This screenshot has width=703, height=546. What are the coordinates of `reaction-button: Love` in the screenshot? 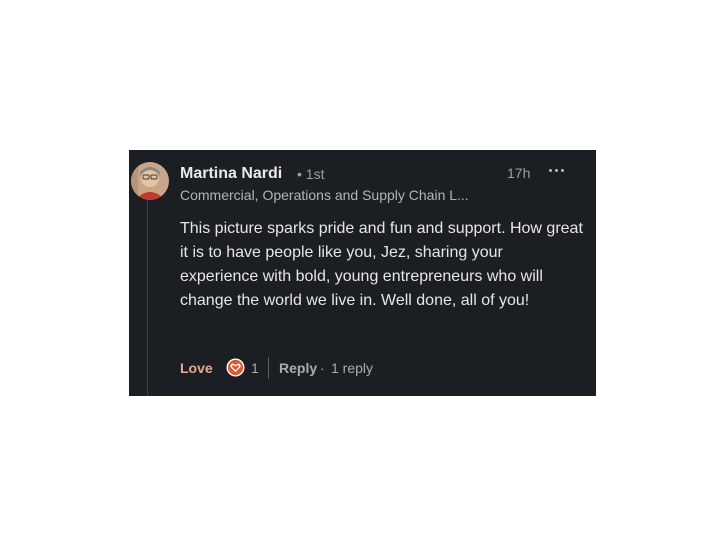 It's located at (196, 368).